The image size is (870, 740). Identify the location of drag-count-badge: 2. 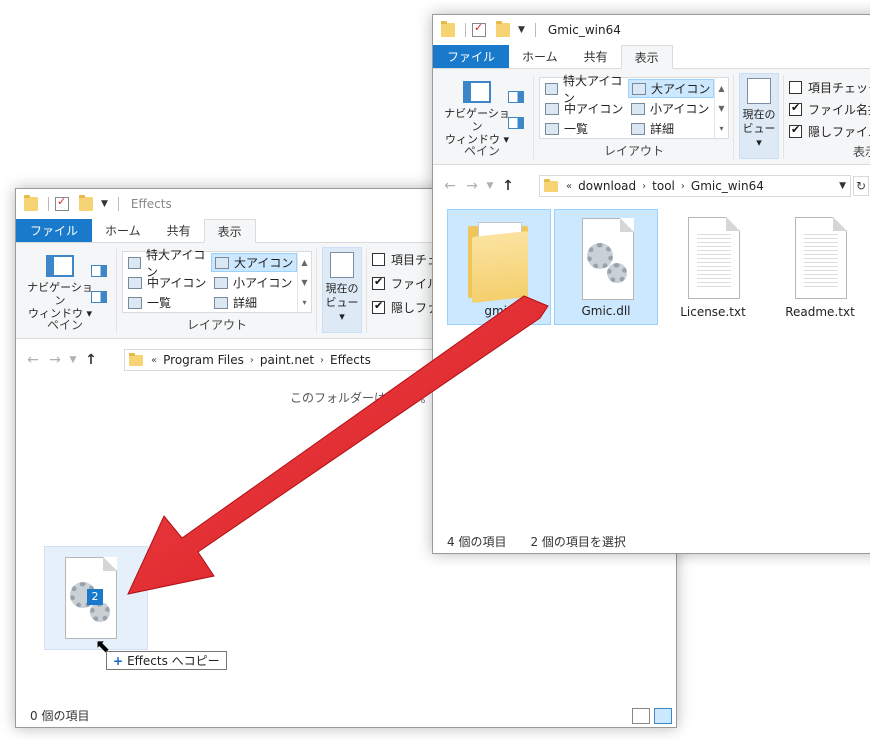
(95, 597).